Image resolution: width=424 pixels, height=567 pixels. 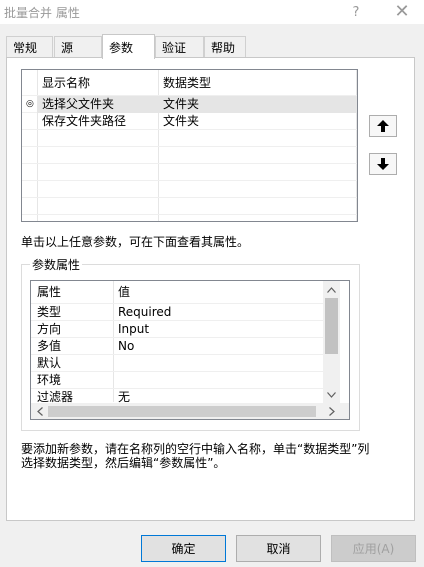 I want to click on window-title: 批量合并 属性, so click(x=42, y=13).